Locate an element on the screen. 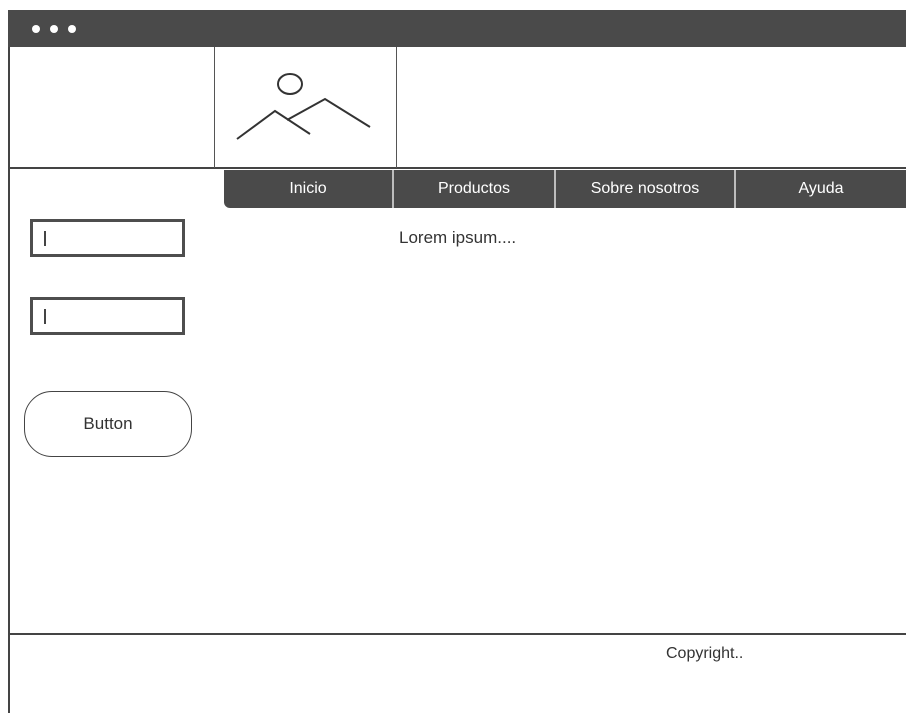 The height and width of the screenshot is (713, 906). title-bar is located at coordinates (457, 28).